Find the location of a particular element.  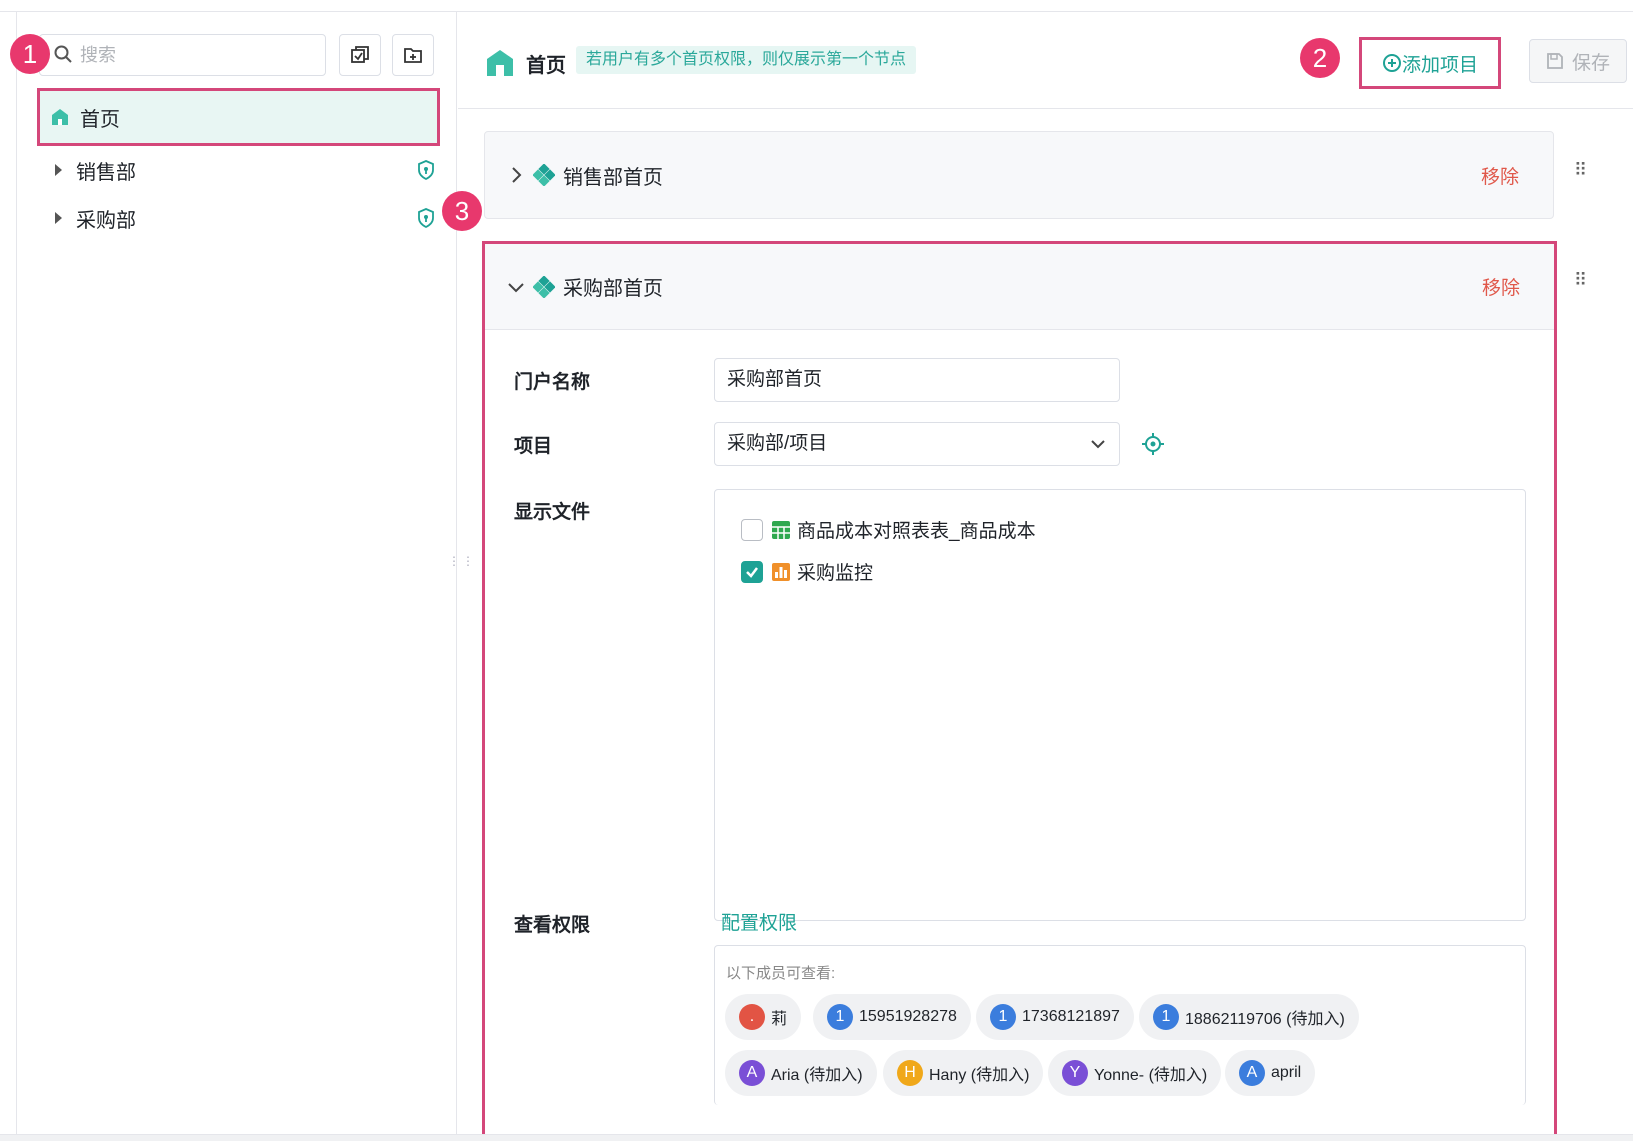

file-item: 采购监控 is located at coordinates (807, 571).